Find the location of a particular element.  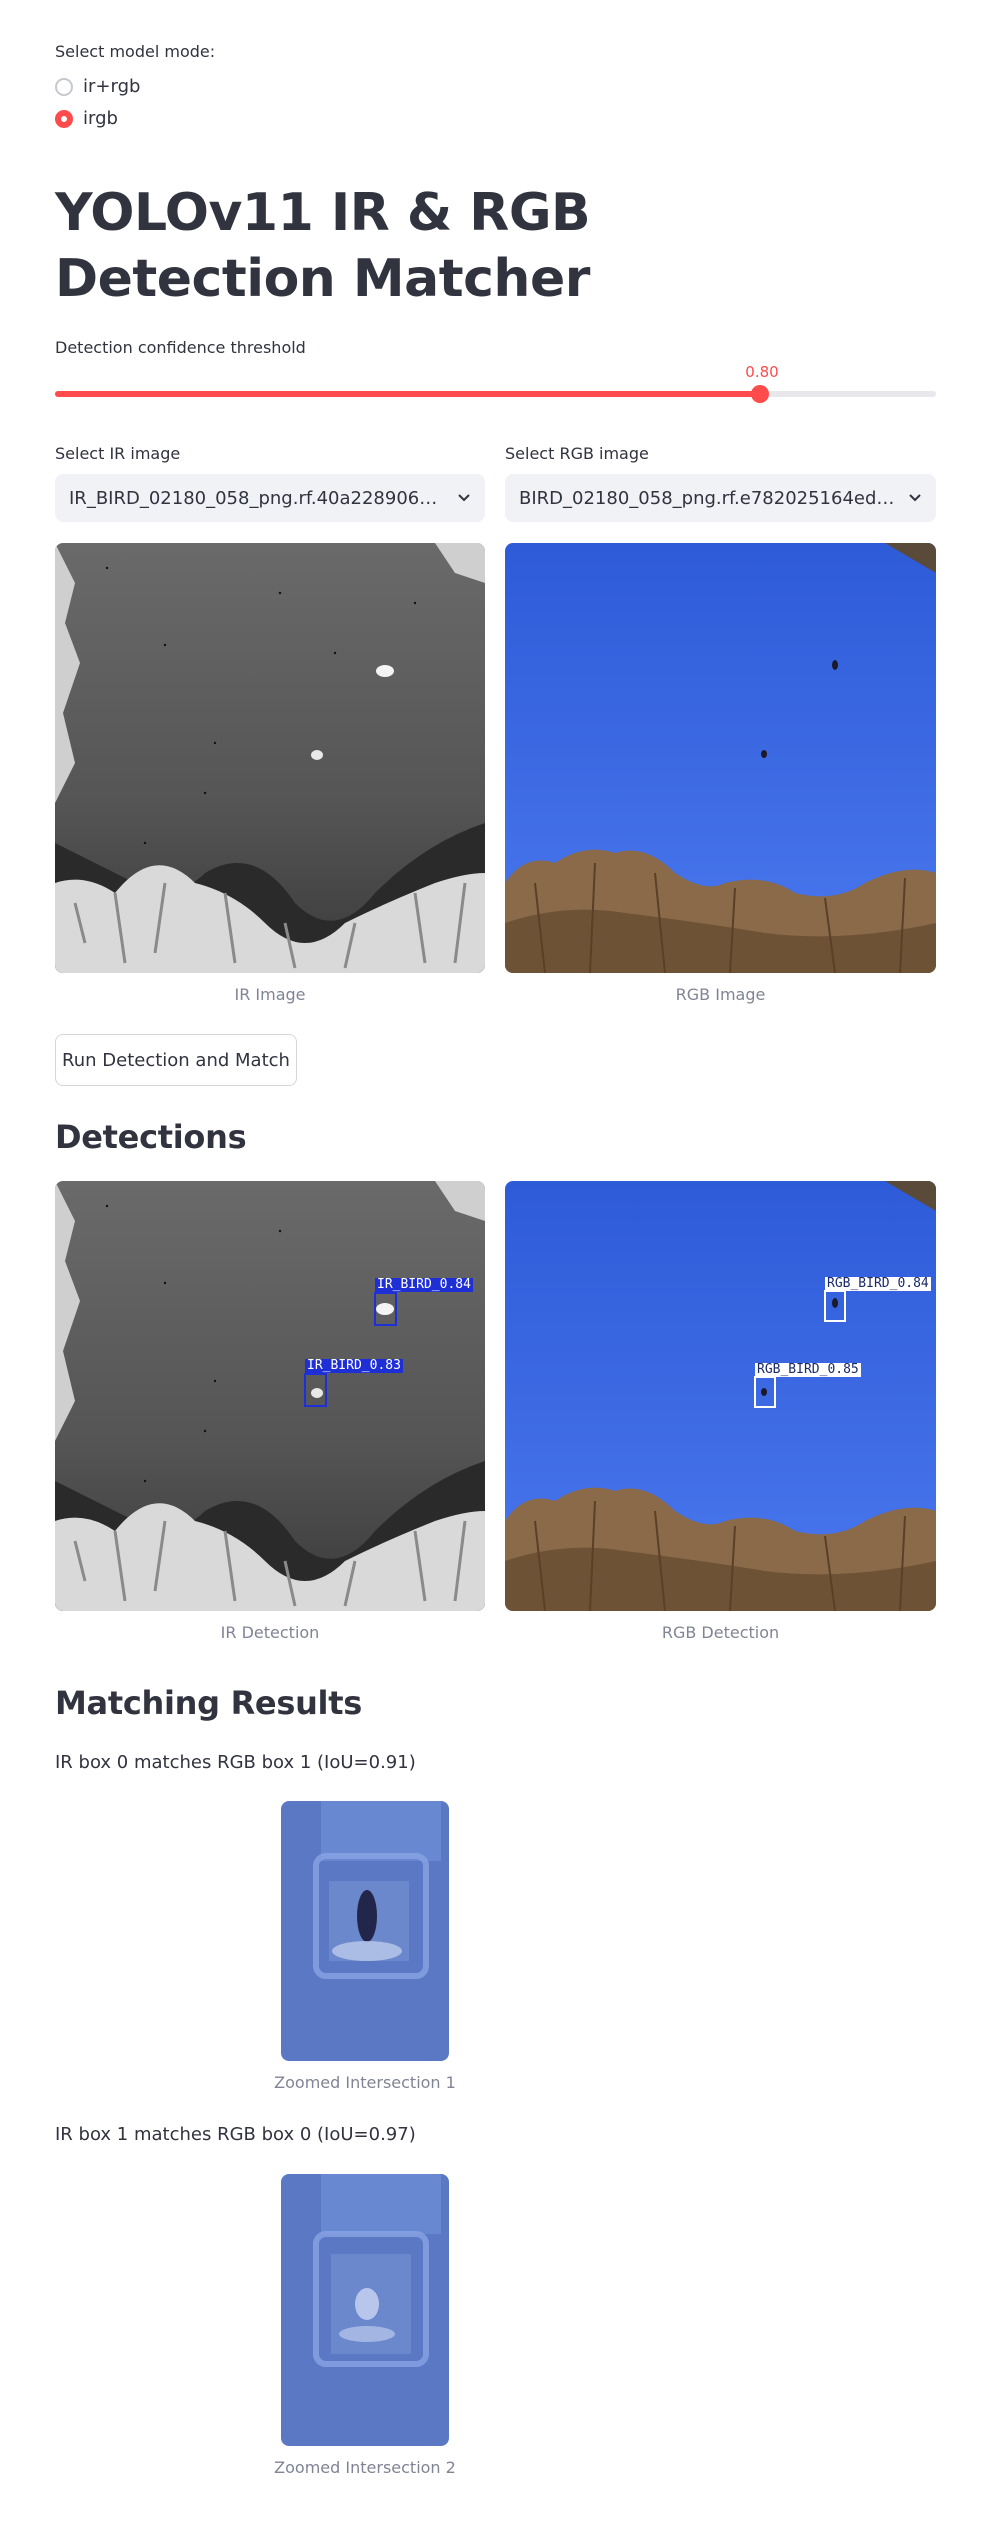

radio-label: ir+rgb is located at coordinates (112, 86).